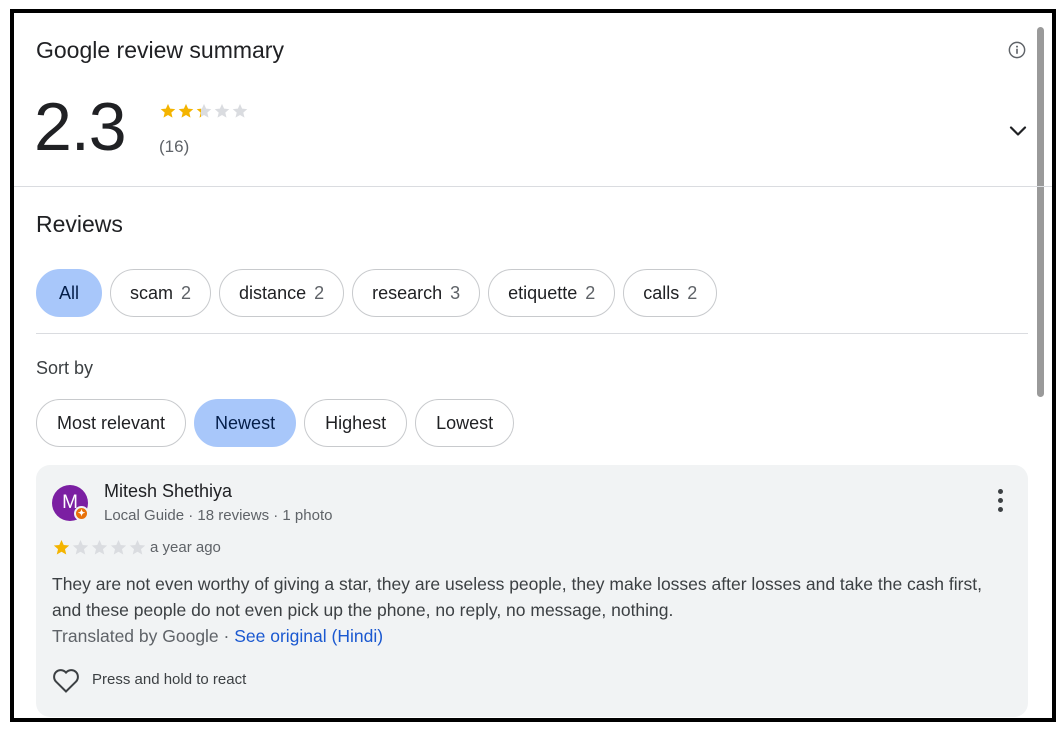 The image size is (1064, 734). I want to click on sort-highest-chip: Highest, so click(356, 423).